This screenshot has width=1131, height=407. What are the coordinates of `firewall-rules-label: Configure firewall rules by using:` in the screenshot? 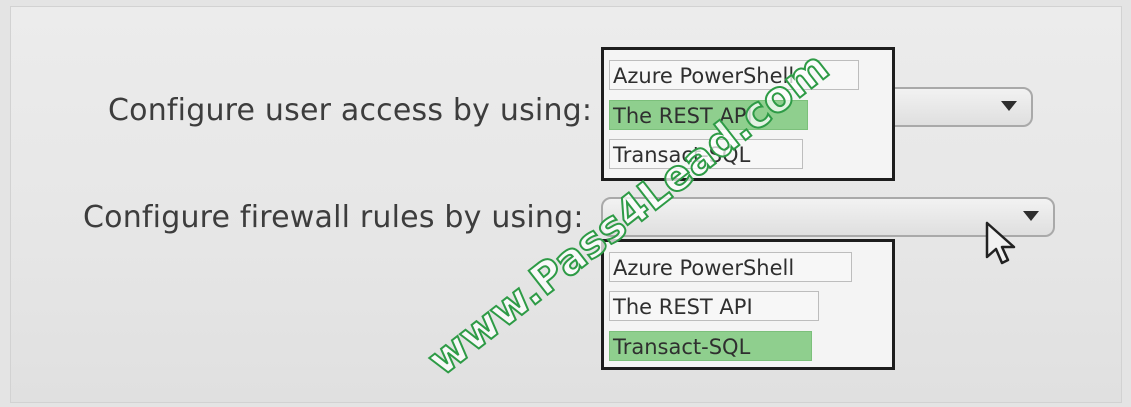 It's located at (333, 217).